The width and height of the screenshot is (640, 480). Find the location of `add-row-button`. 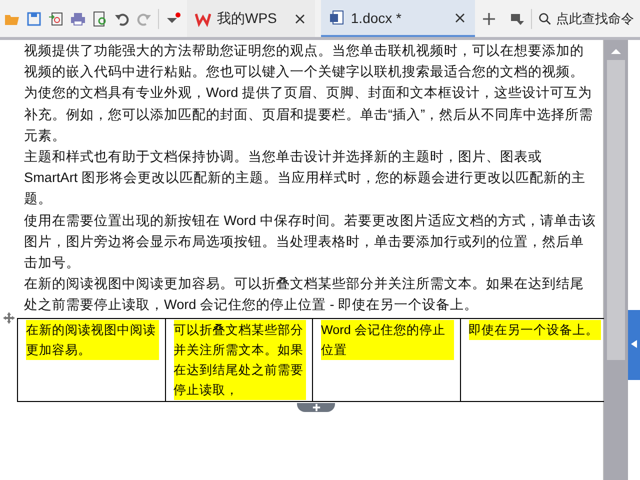

add-row-button is located at coordinates (316, 407).